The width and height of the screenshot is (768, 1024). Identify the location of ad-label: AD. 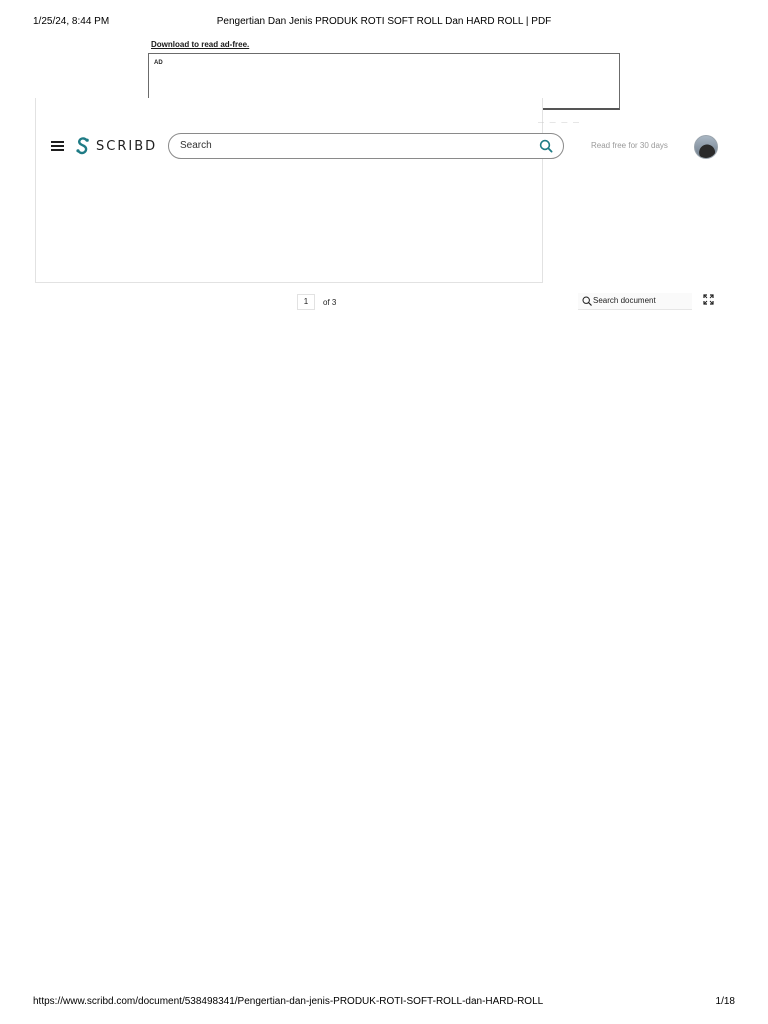
(158, 63).